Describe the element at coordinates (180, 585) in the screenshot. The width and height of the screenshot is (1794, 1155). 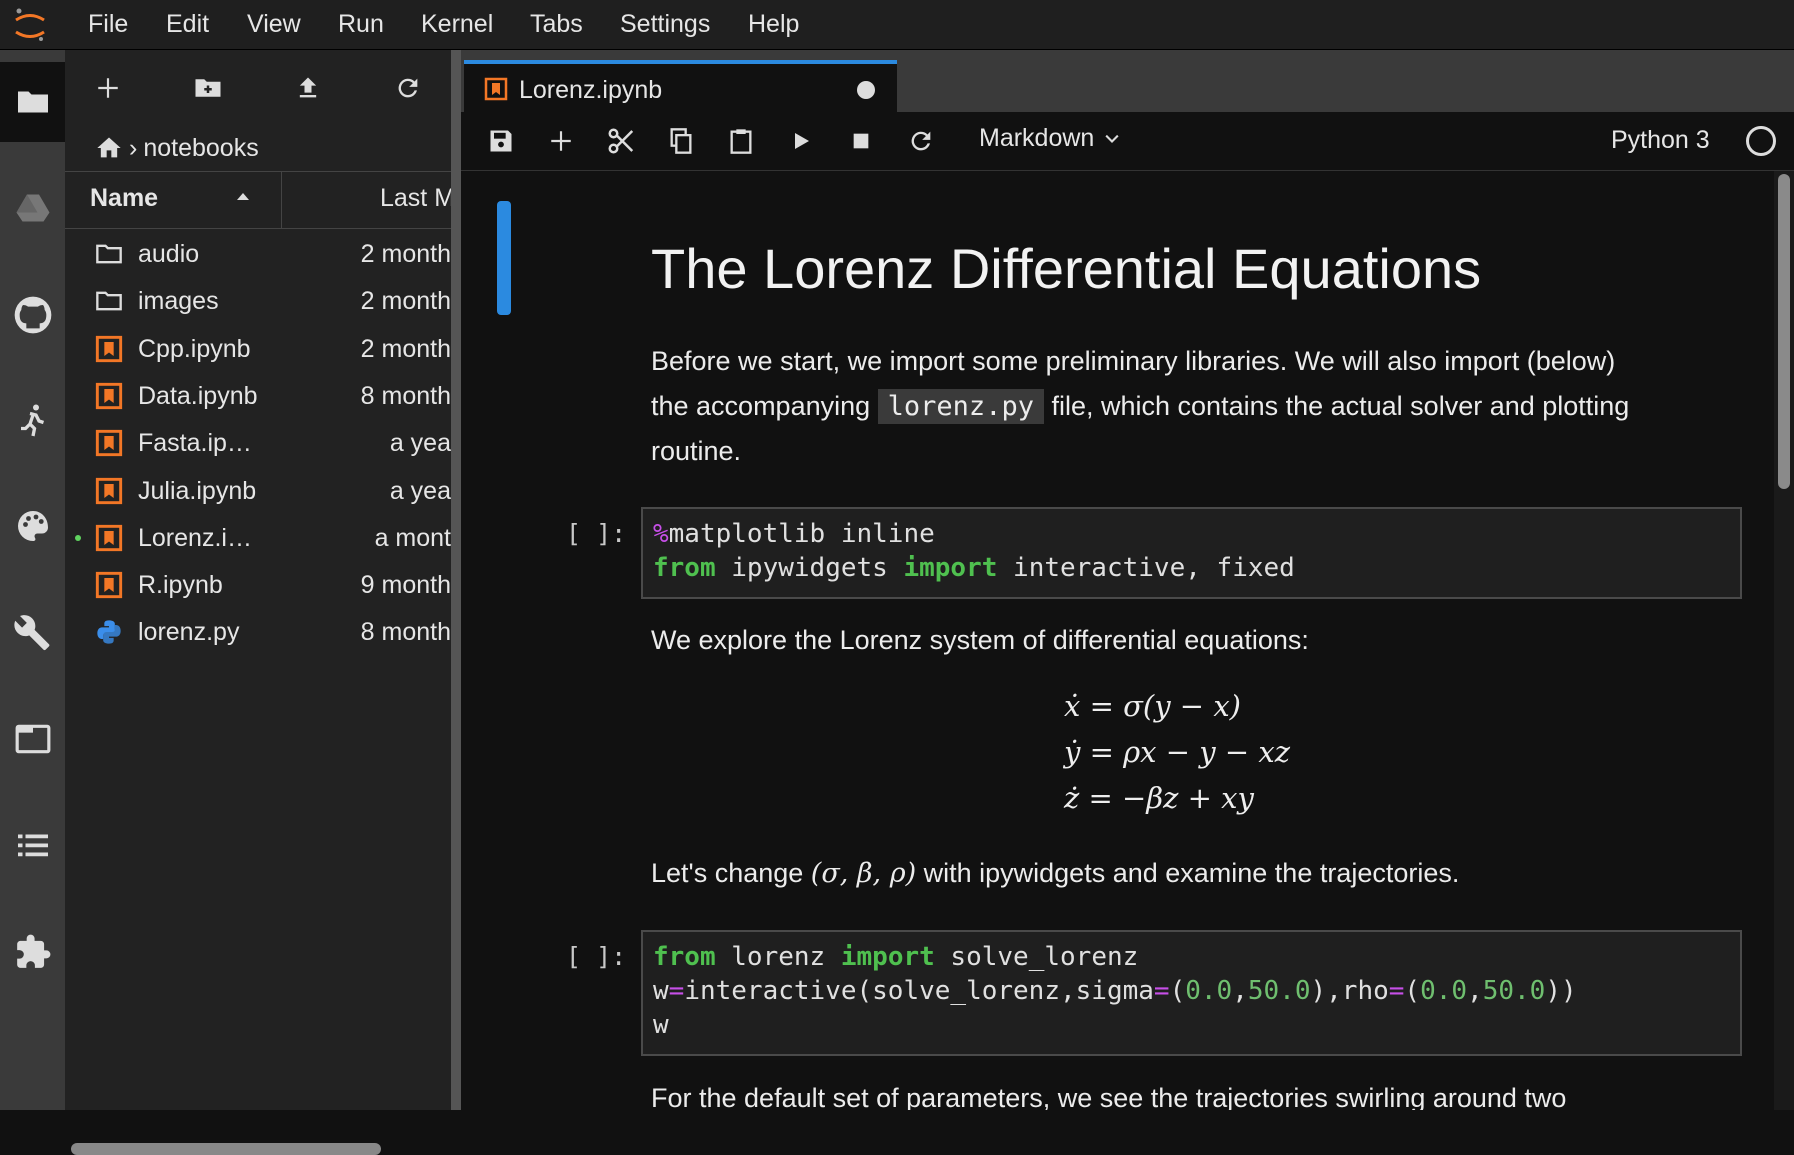
I see `file-name: R.ipynb` at that location.